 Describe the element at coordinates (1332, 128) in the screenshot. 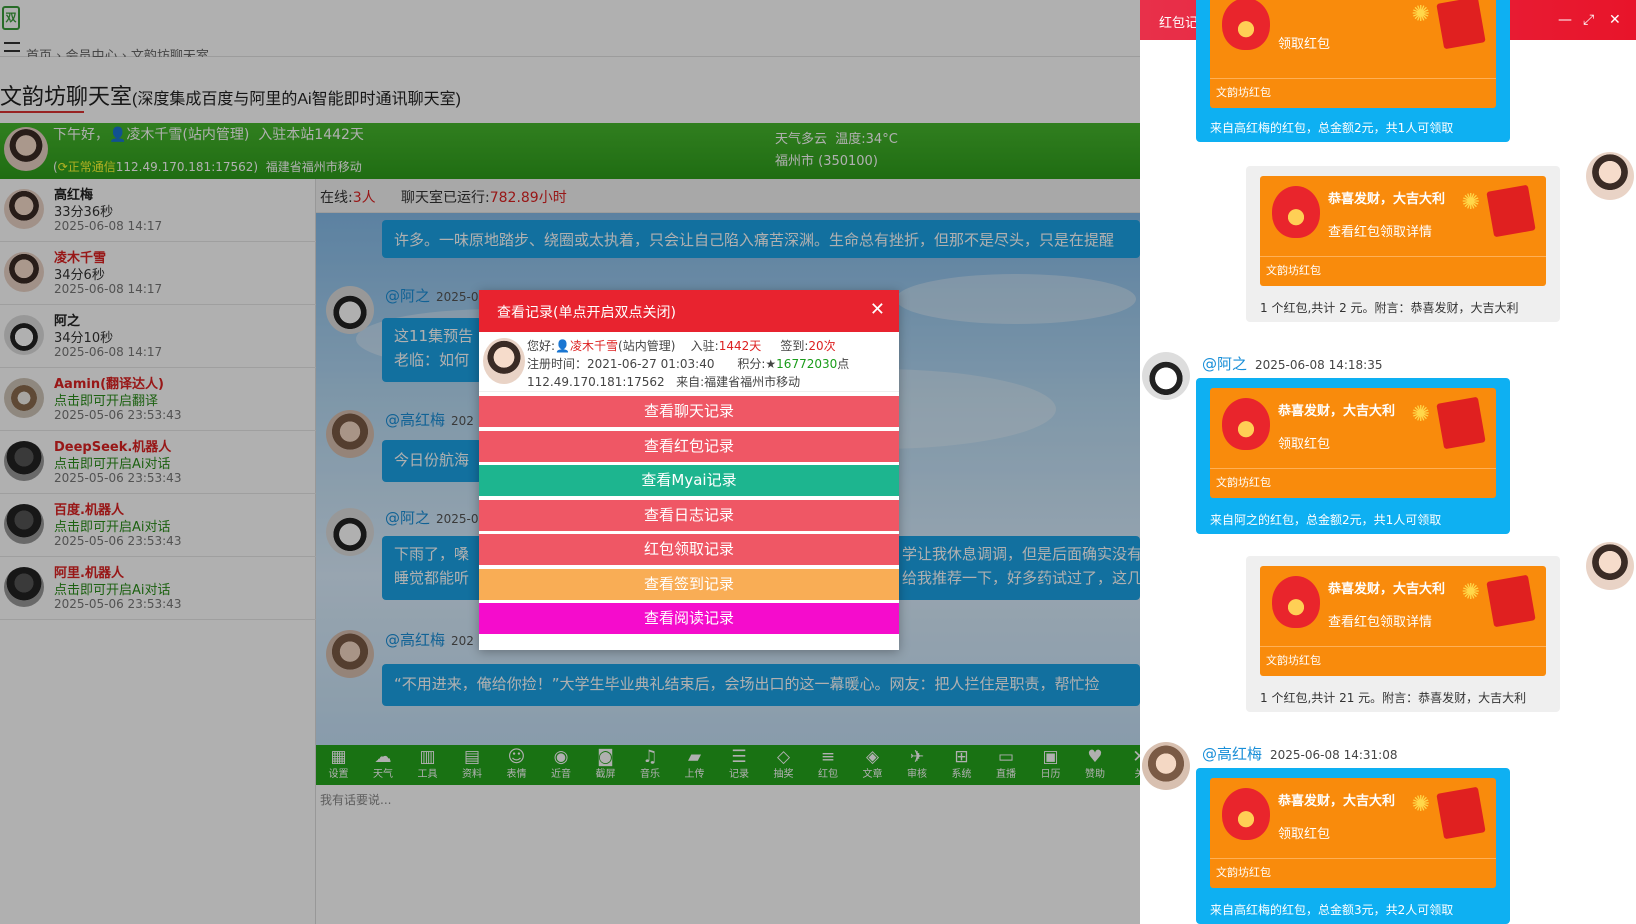

I see `red-packet-footer: 来自高红梅的红包，总金额2元，共1人可领取` at that location.